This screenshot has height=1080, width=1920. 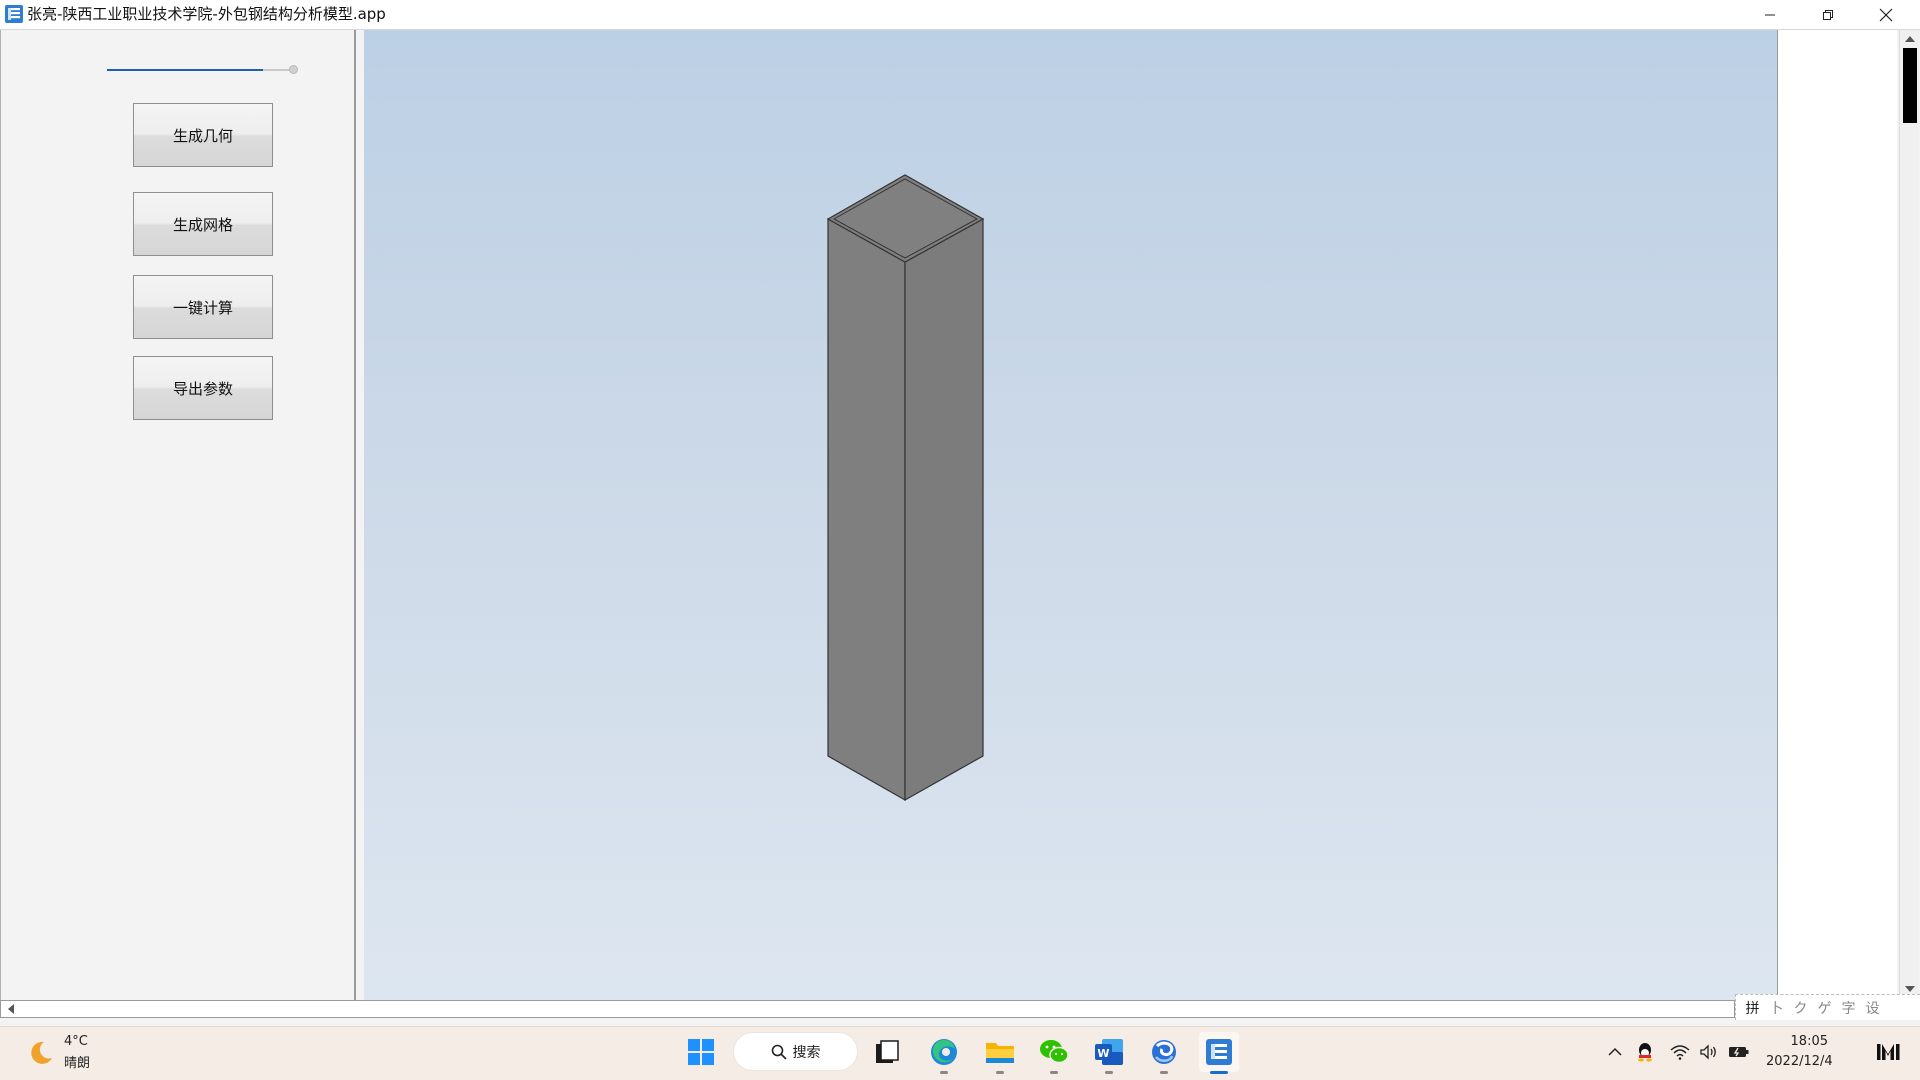 I want to click on qq-icon, so click(x=1645, y=1052).